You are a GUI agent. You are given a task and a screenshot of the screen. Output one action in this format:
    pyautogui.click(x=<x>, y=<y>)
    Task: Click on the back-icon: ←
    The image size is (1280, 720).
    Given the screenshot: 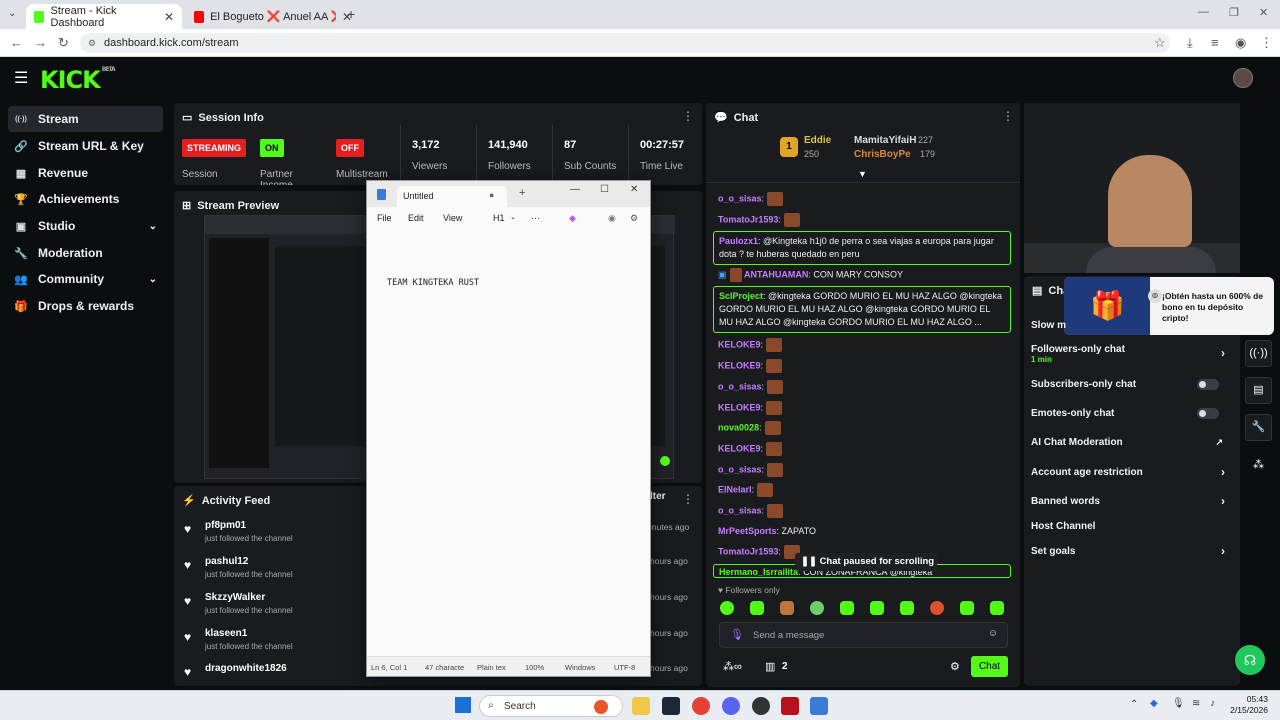 What is the action you would take?
    pyautogui.click(x=16, y=42)
    